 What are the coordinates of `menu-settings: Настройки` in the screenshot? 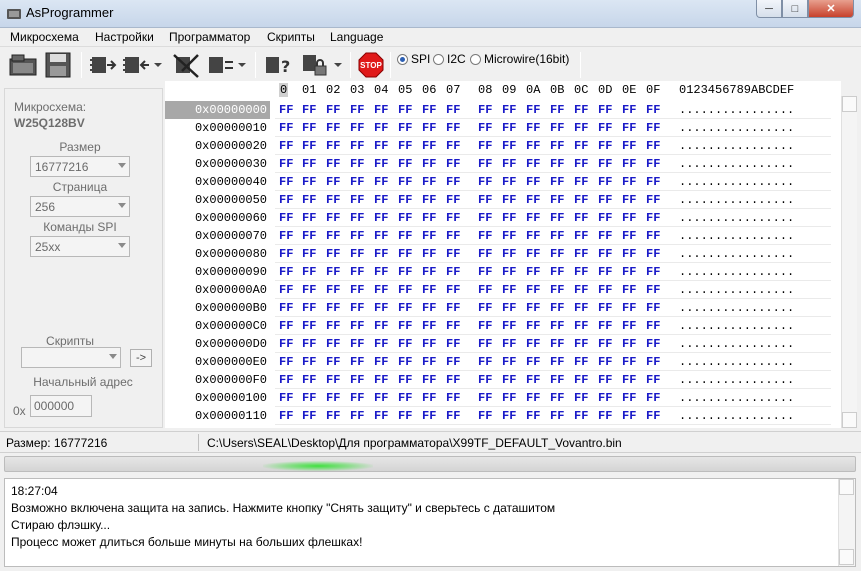 It's located at (124, 37).